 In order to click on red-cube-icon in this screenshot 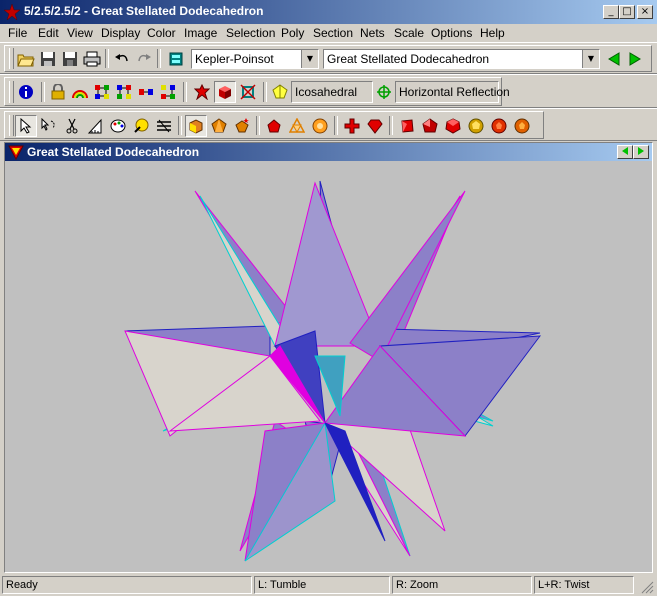, I will do `click(225, 92)`.